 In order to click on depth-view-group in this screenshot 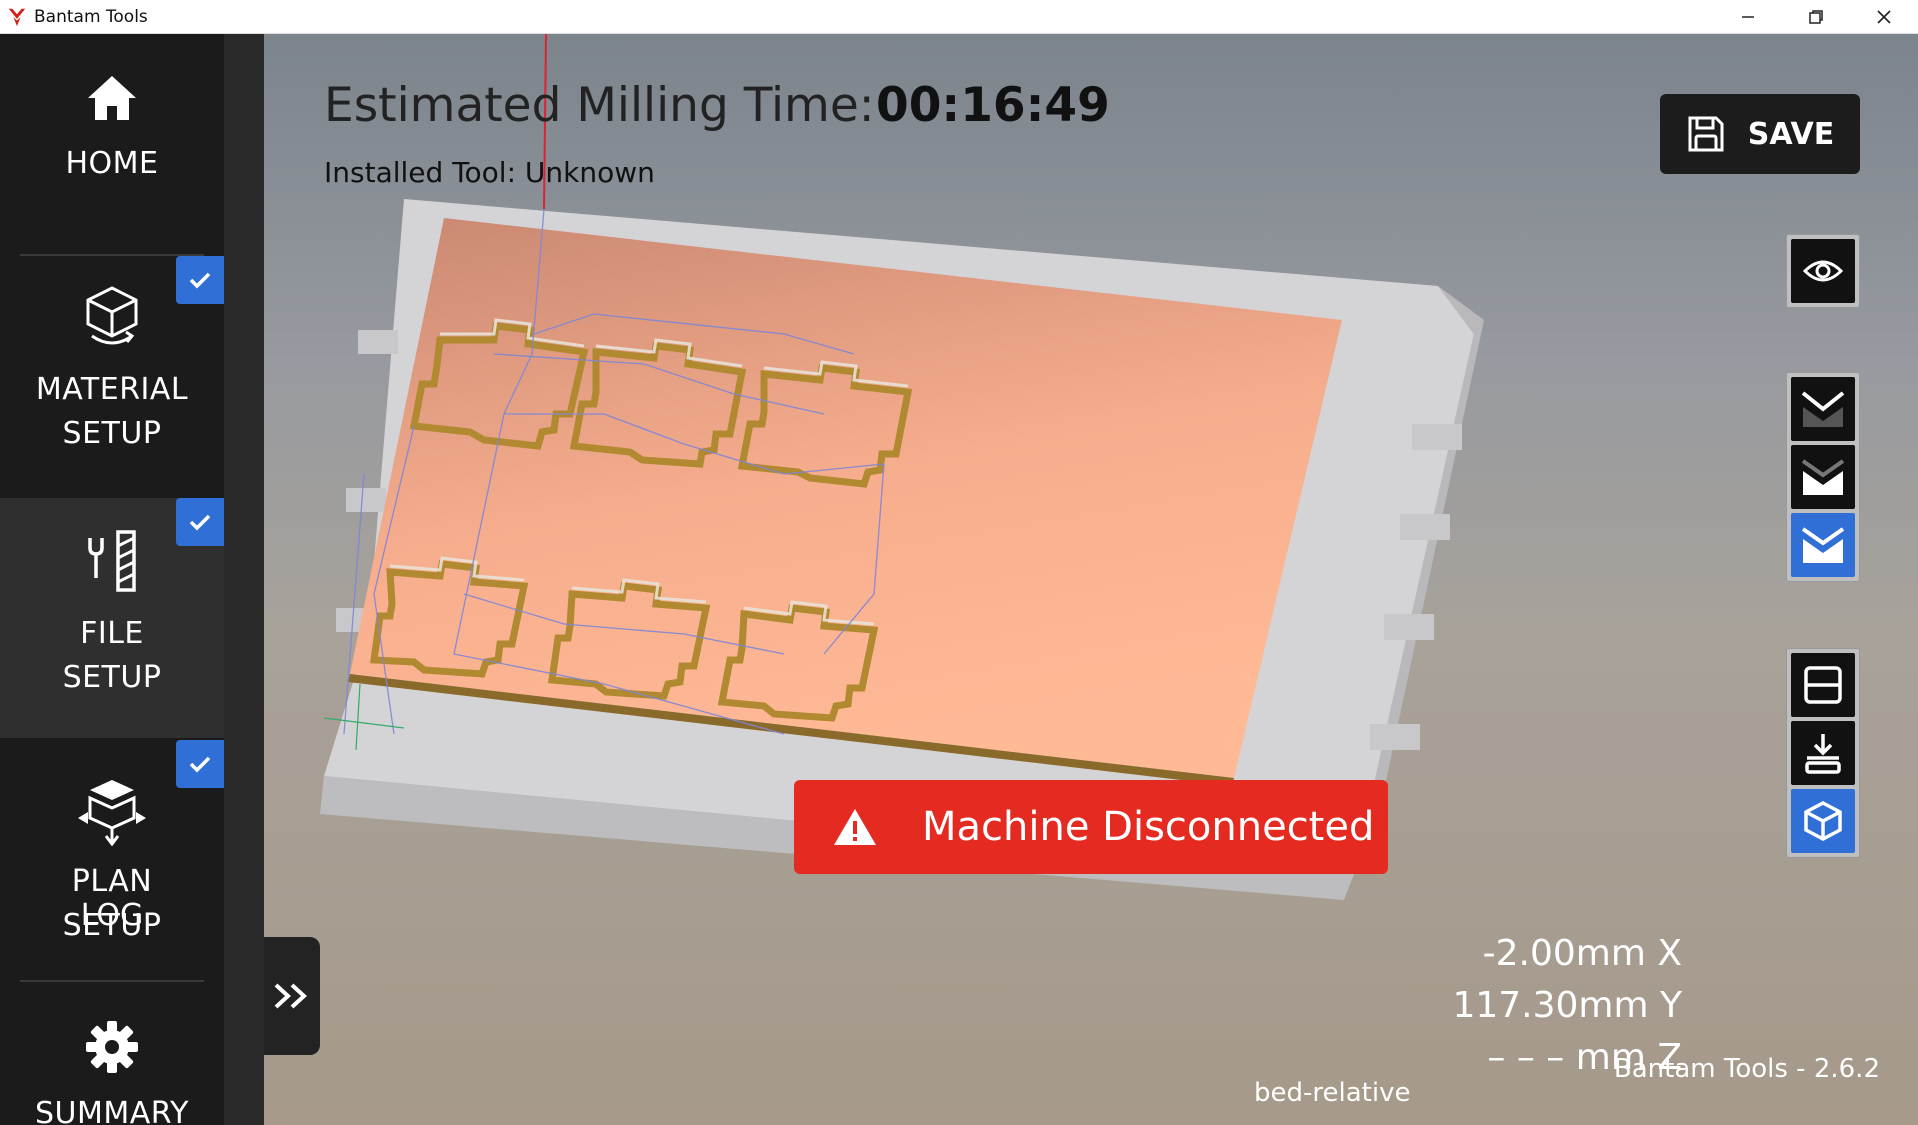, I will do `click(1823, 477)`.